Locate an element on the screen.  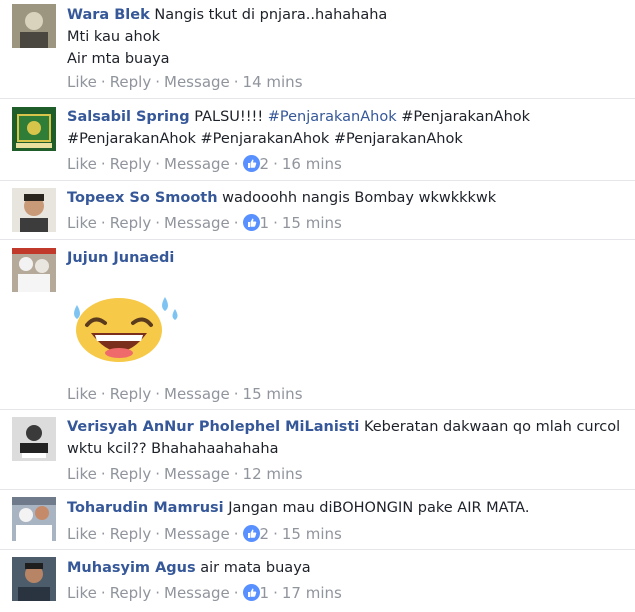
comment-text: Keberatan dakwaan qo mlah curcol is located at coordinates (492, 427).